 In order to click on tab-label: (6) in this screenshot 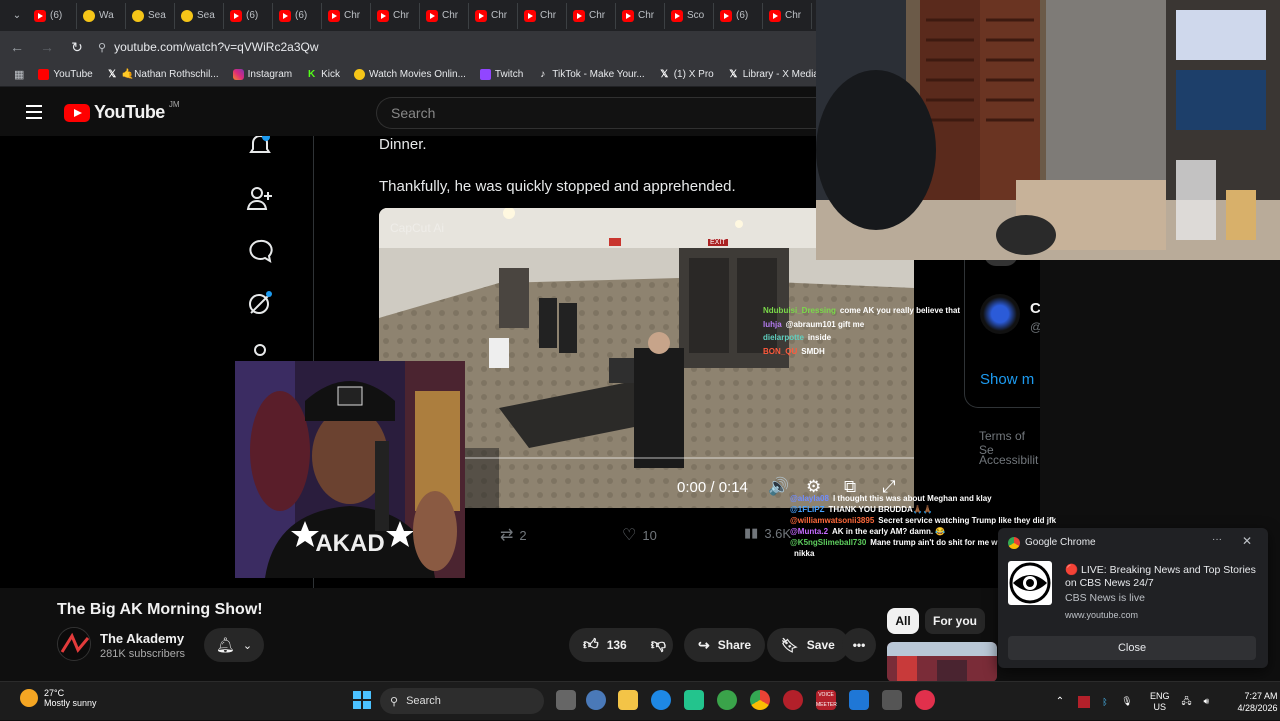, I will do `click(56, 15)`.